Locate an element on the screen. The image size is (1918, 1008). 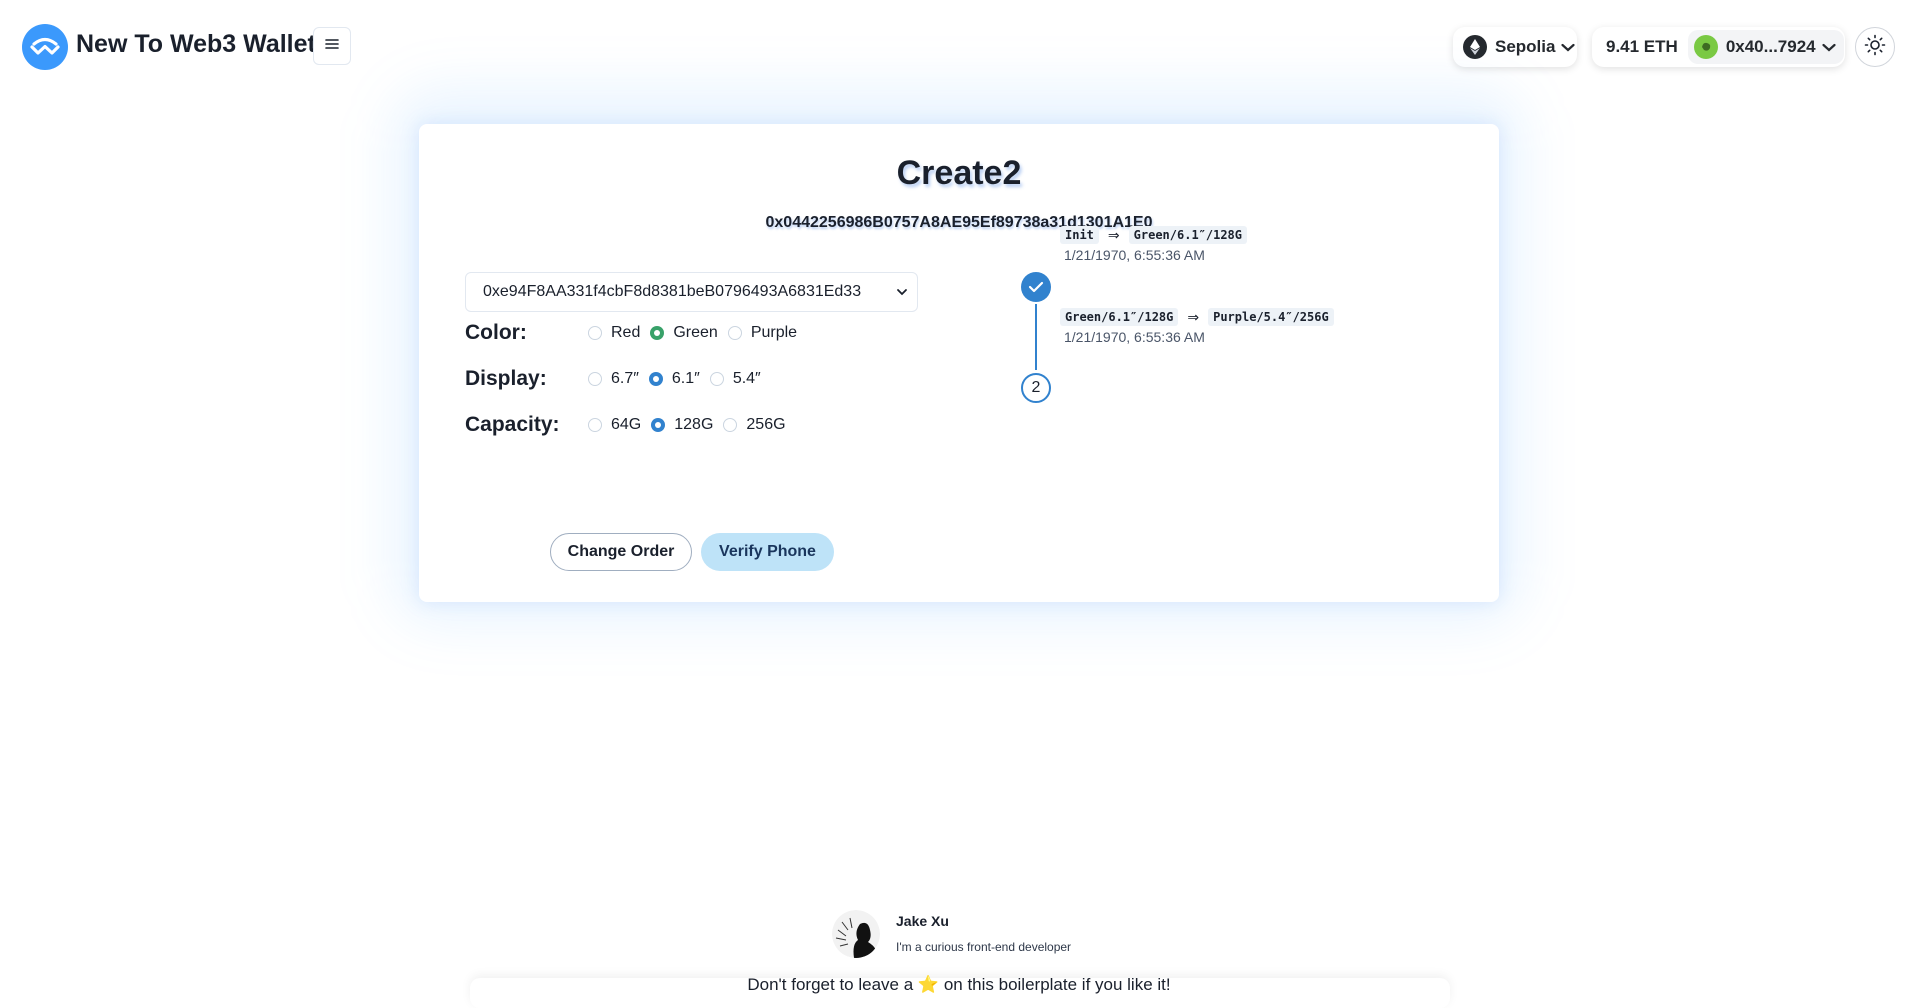
radio-label: 64G is located at coordinates (626, 424).